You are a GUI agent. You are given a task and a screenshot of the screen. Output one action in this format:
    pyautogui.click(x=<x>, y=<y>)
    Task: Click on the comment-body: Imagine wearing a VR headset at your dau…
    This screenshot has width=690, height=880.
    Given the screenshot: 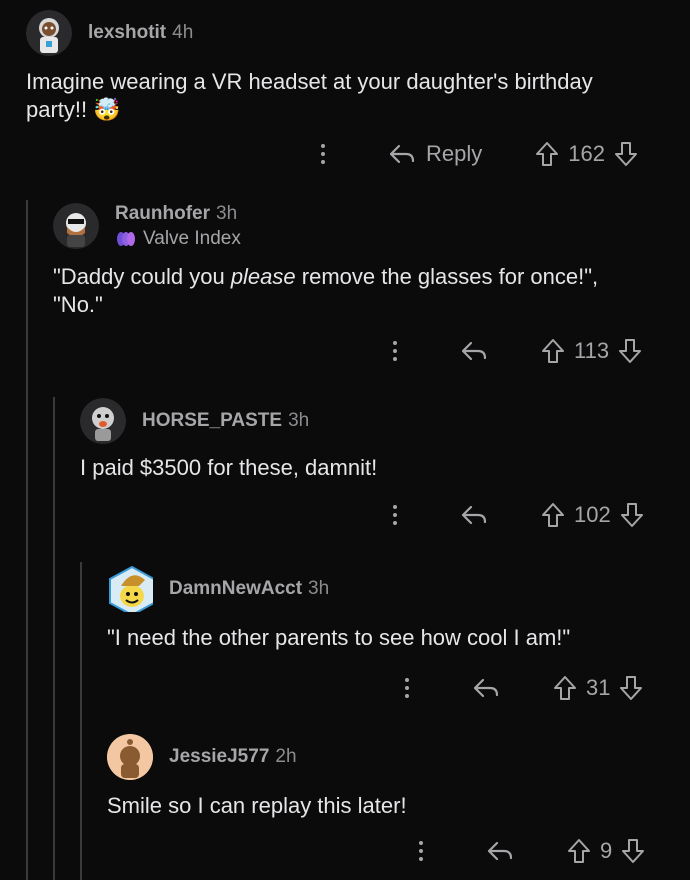 What is the action you would take?
    pyautogui.click(x=309, y=95)
    